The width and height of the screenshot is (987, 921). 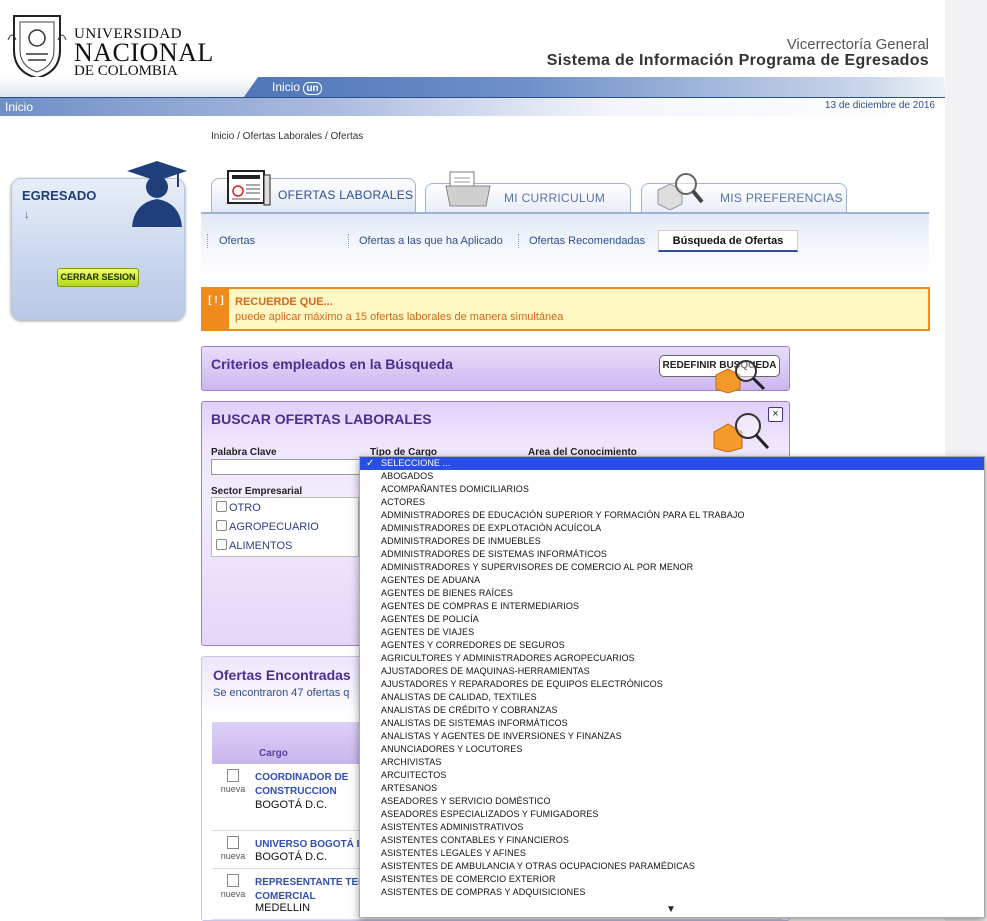 I want to click on tab-preferencias-label: MIS PREFERENCIAS, so click(x=781, y=198).